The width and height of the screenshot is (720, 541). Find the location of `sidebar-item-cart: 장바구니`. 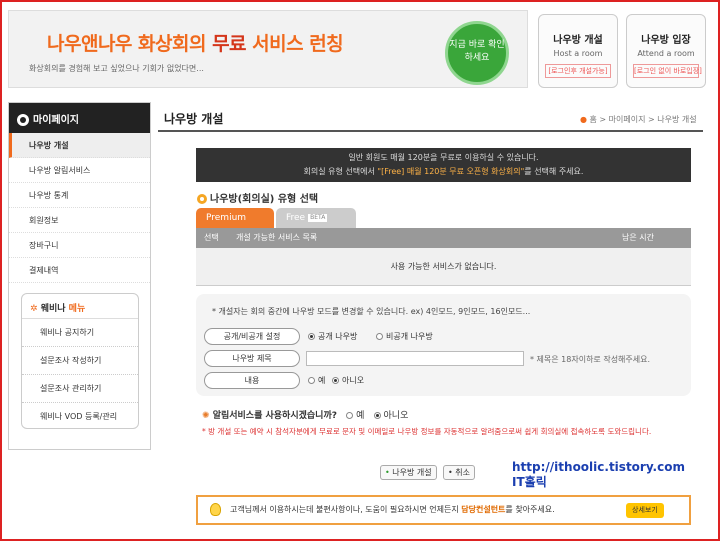

sidebar-item-cart: 장바구니 is located at coordinates (79, 245).